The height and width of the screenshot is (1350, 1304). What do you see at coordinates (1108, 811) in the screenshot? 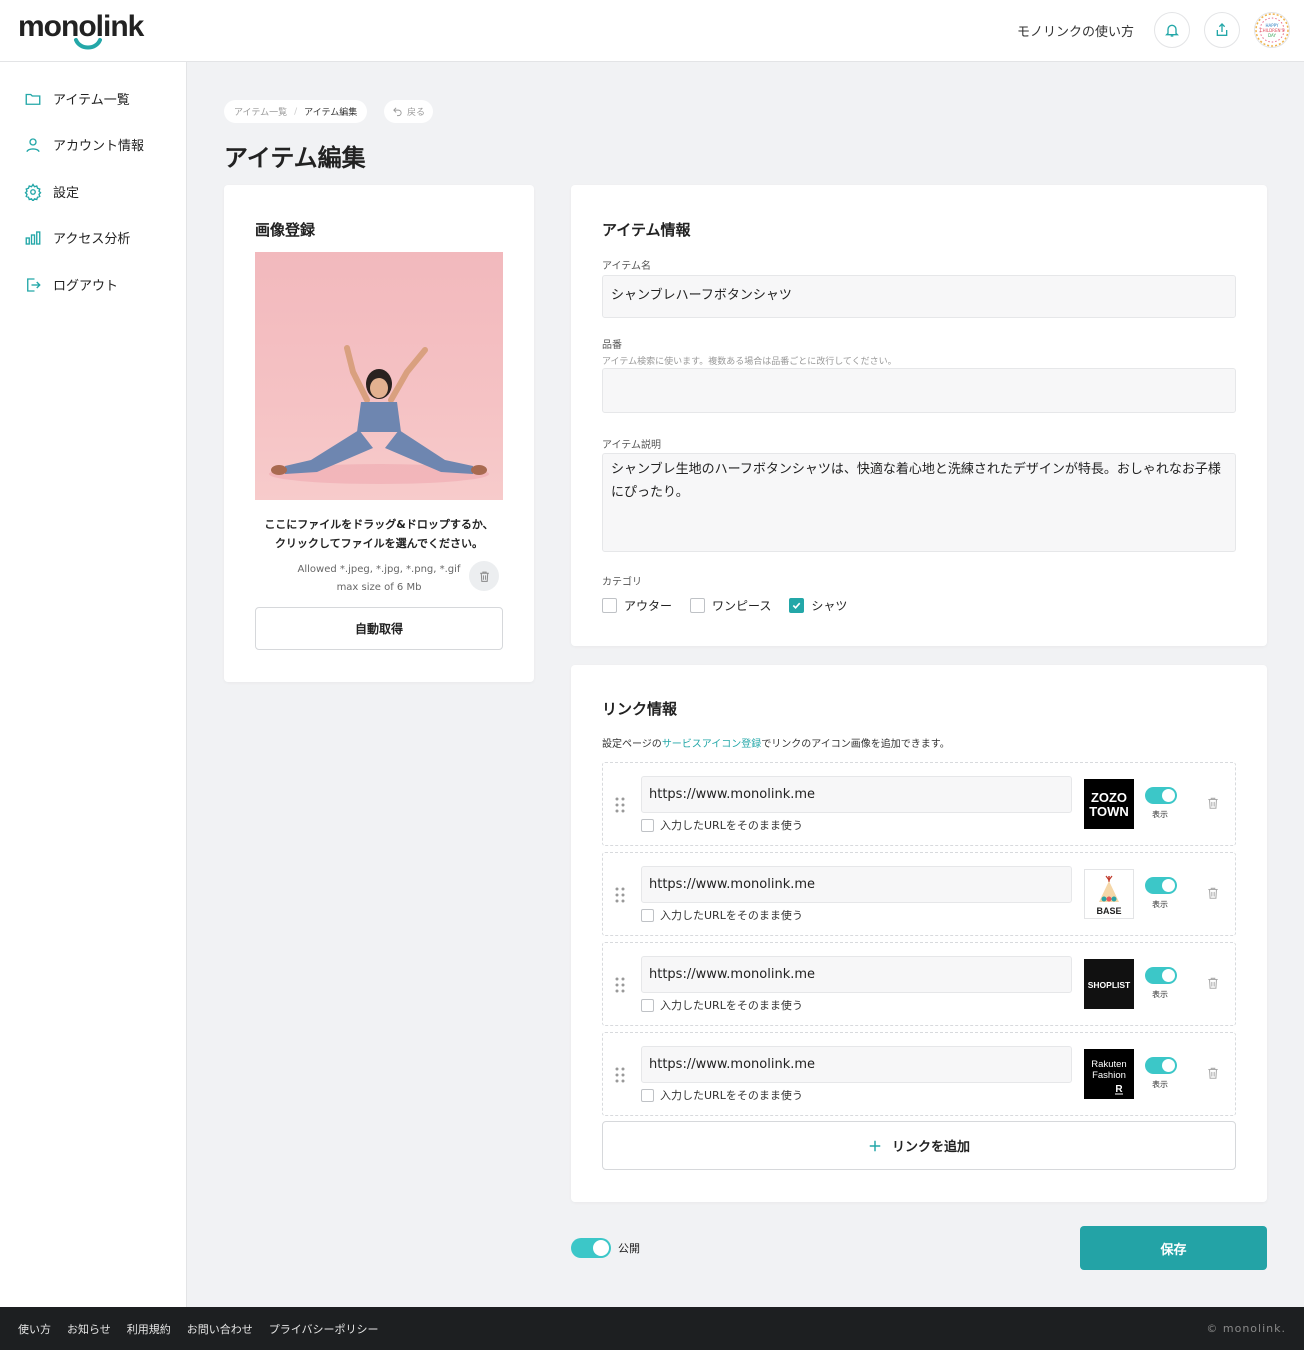
I see `svg-text: TOWN` at bounding box center [1108, 811].